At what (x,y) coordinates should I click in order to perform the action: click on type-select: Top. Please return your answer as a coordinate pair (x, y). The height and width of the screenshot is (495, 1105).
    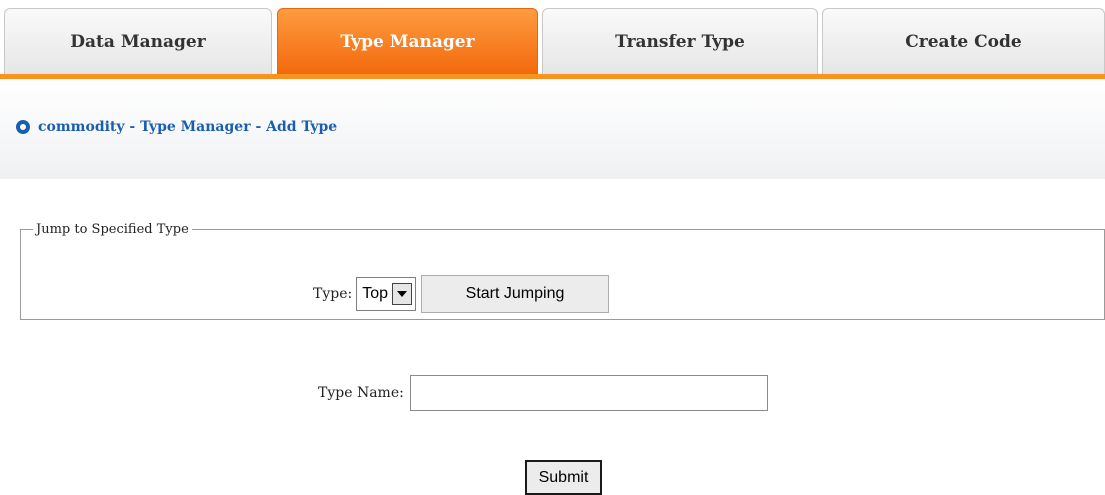
    Looking at the image, I should click on (386, 294).